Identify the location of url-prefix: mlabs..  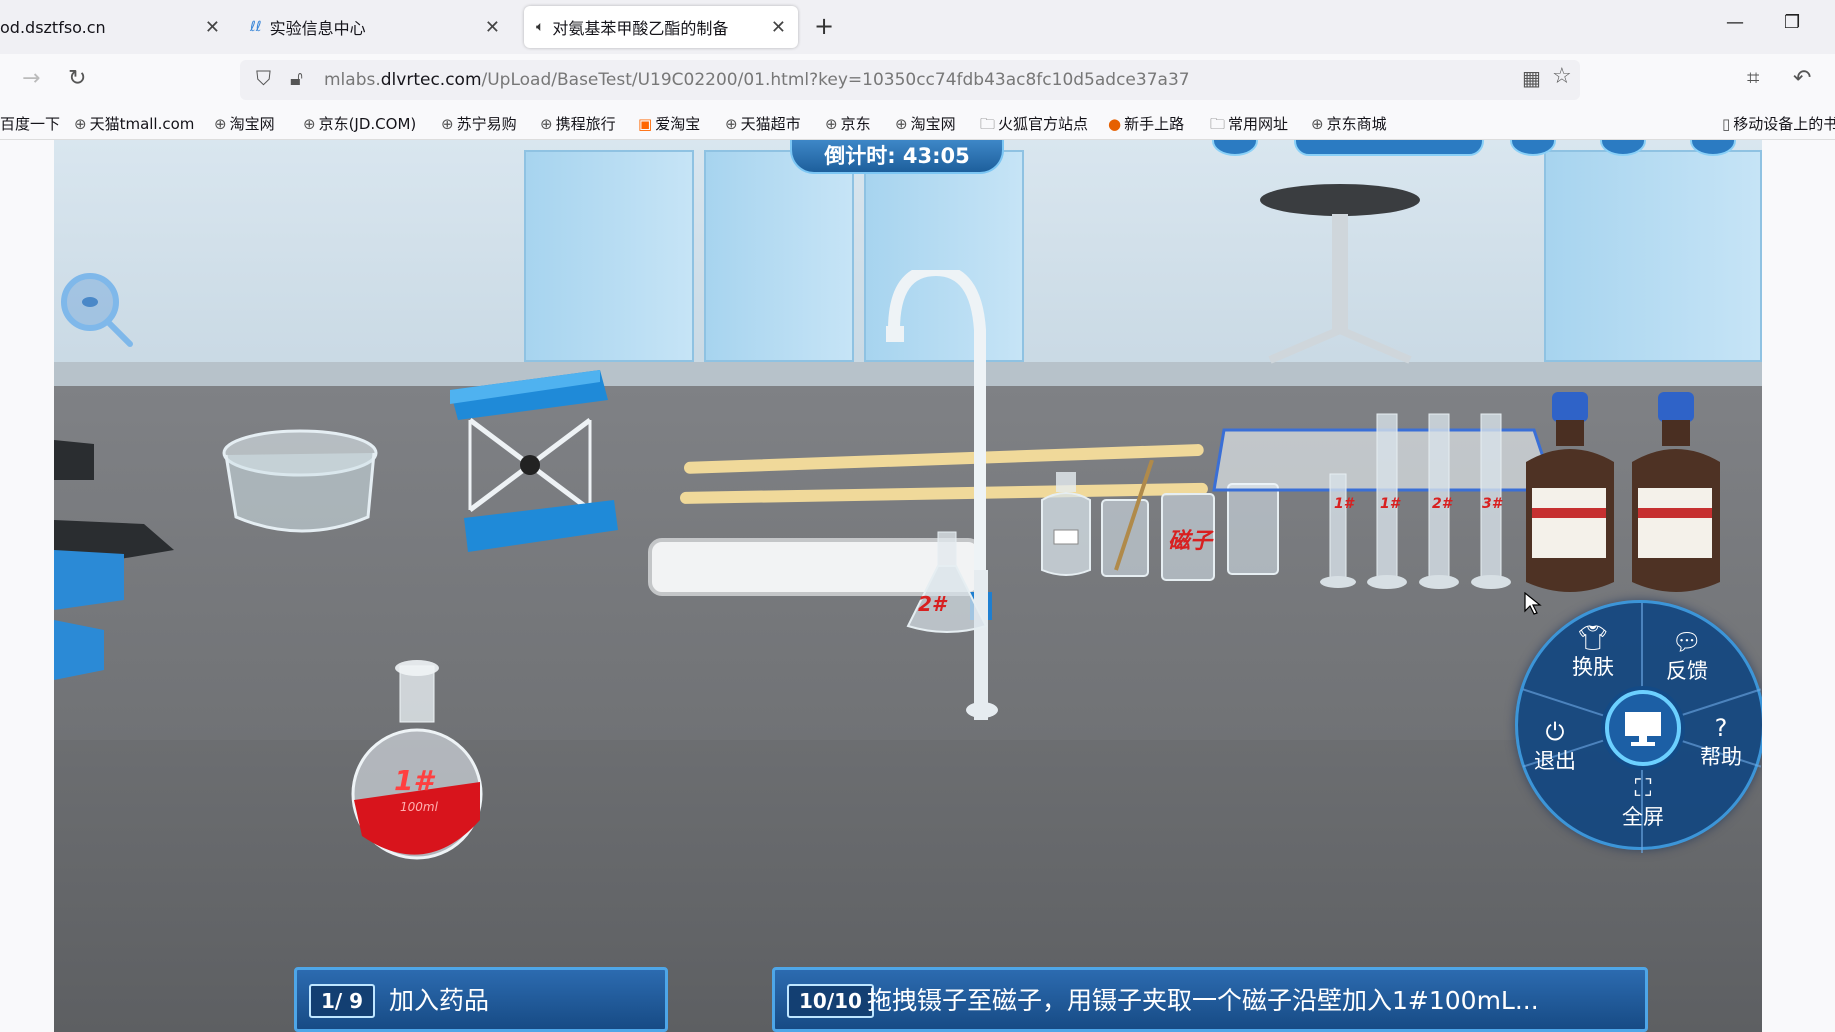
(352, 80).